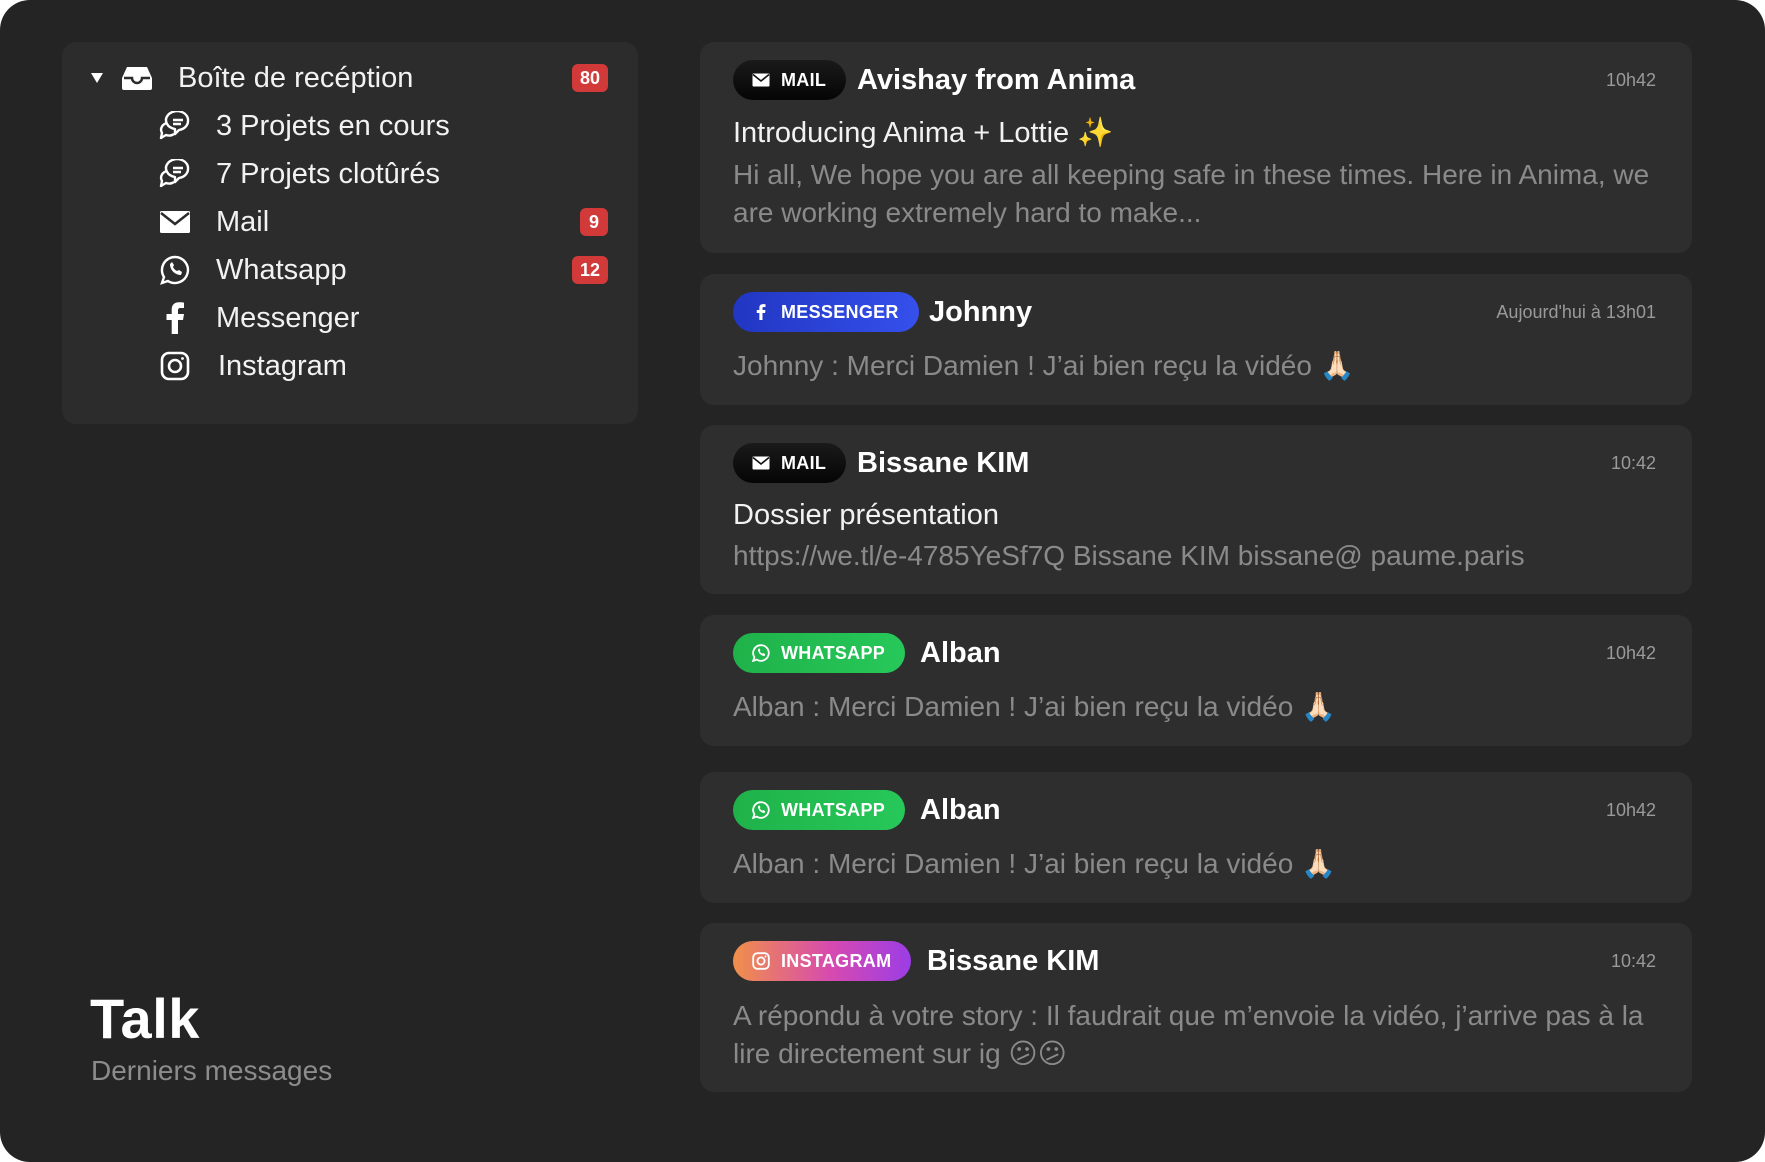 Image resolution: width=1765 pixels, height=1162 pixels. I want to click on message-sender: Johnny, so click(981, 312).